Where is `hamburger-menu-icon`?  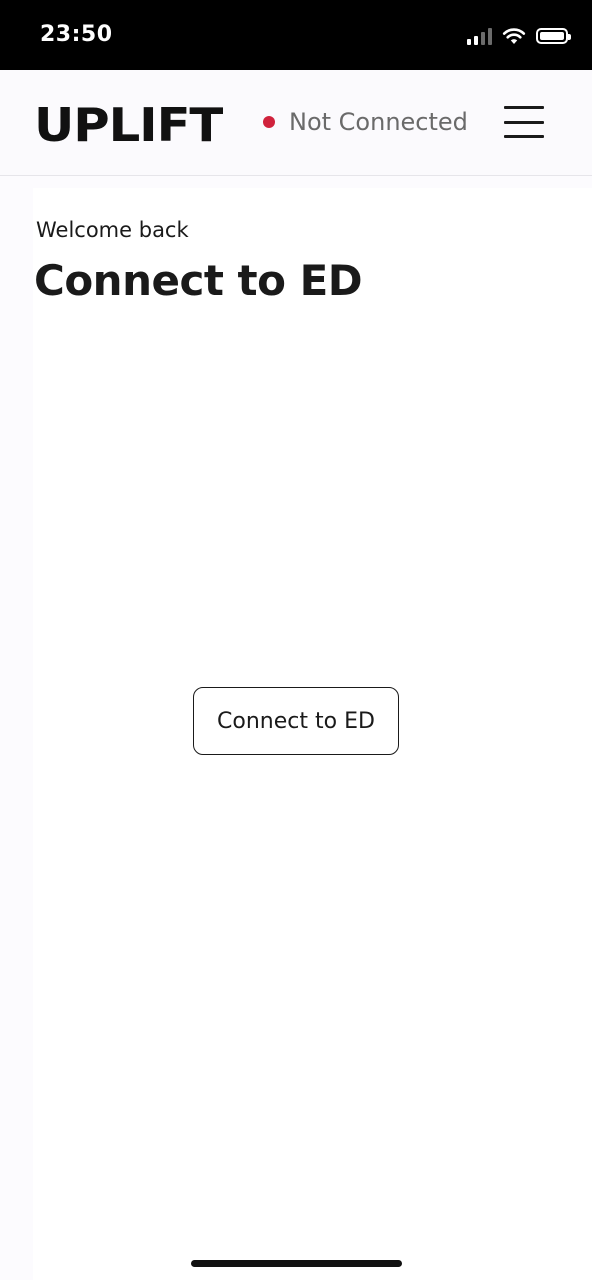
hamburger-menu-icon is located at coordinates (524, 122).